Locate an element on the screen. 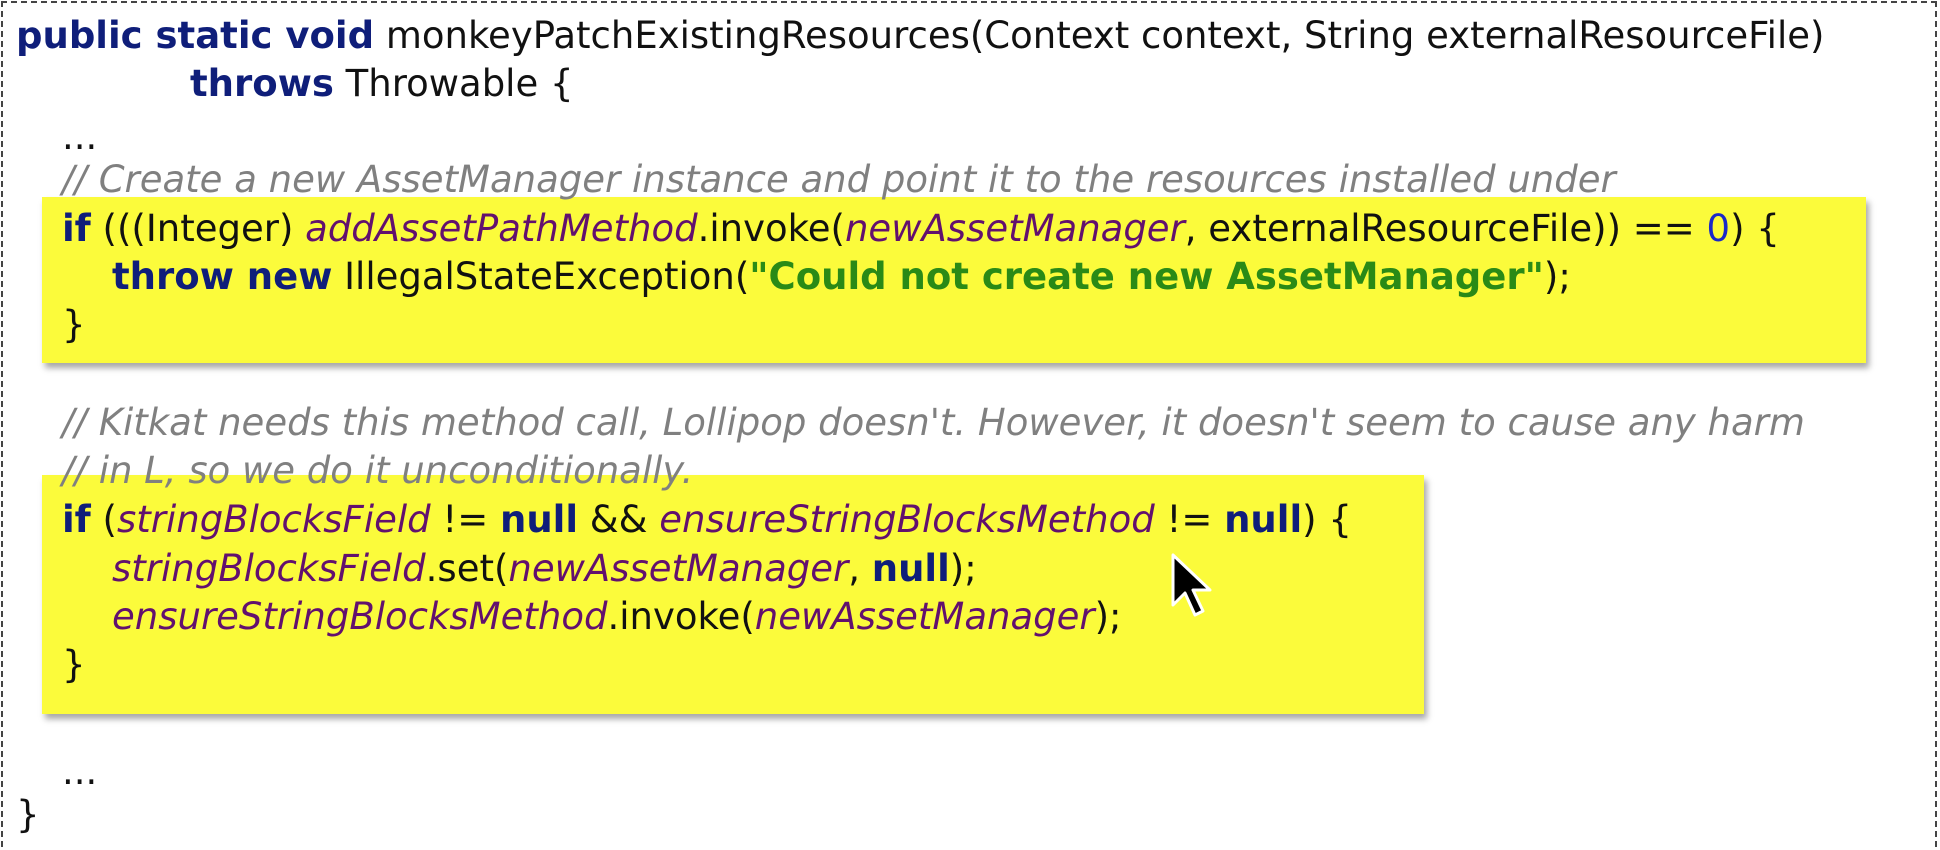 This screenshot has width=1940, height=850. code-text: , externalResourceFile)) == is located at coordinates (1445, 228).